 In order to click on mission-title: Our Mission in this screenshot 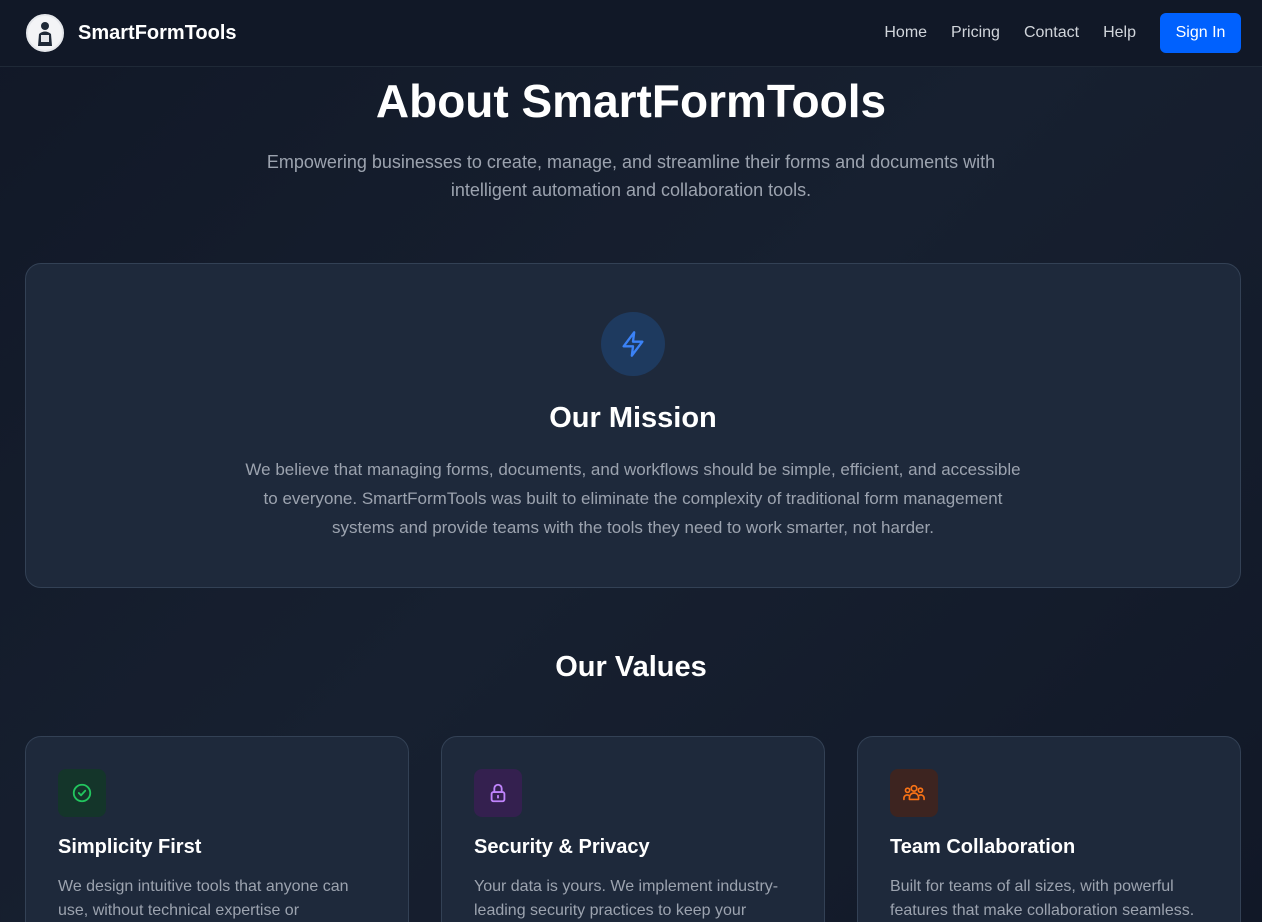, I will do `click(633, 418)`.